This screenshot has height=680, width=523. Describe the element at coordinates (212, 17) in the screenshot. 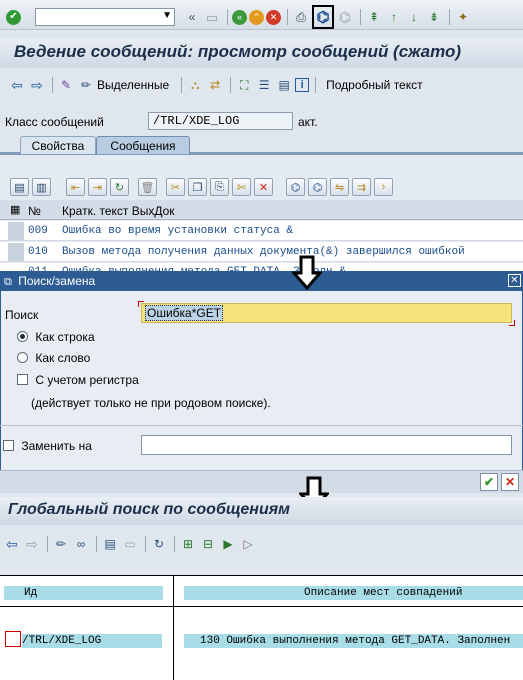

I see `save-icon: ▭` at that location.